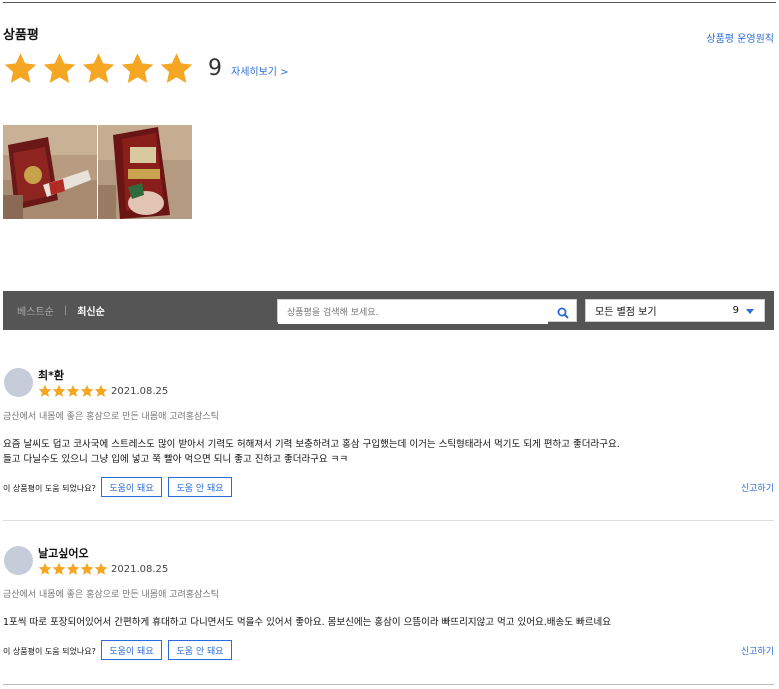 The image size is (779, 689). I want to click on reviewer-name: 날고싶어오, so click(63, 553).